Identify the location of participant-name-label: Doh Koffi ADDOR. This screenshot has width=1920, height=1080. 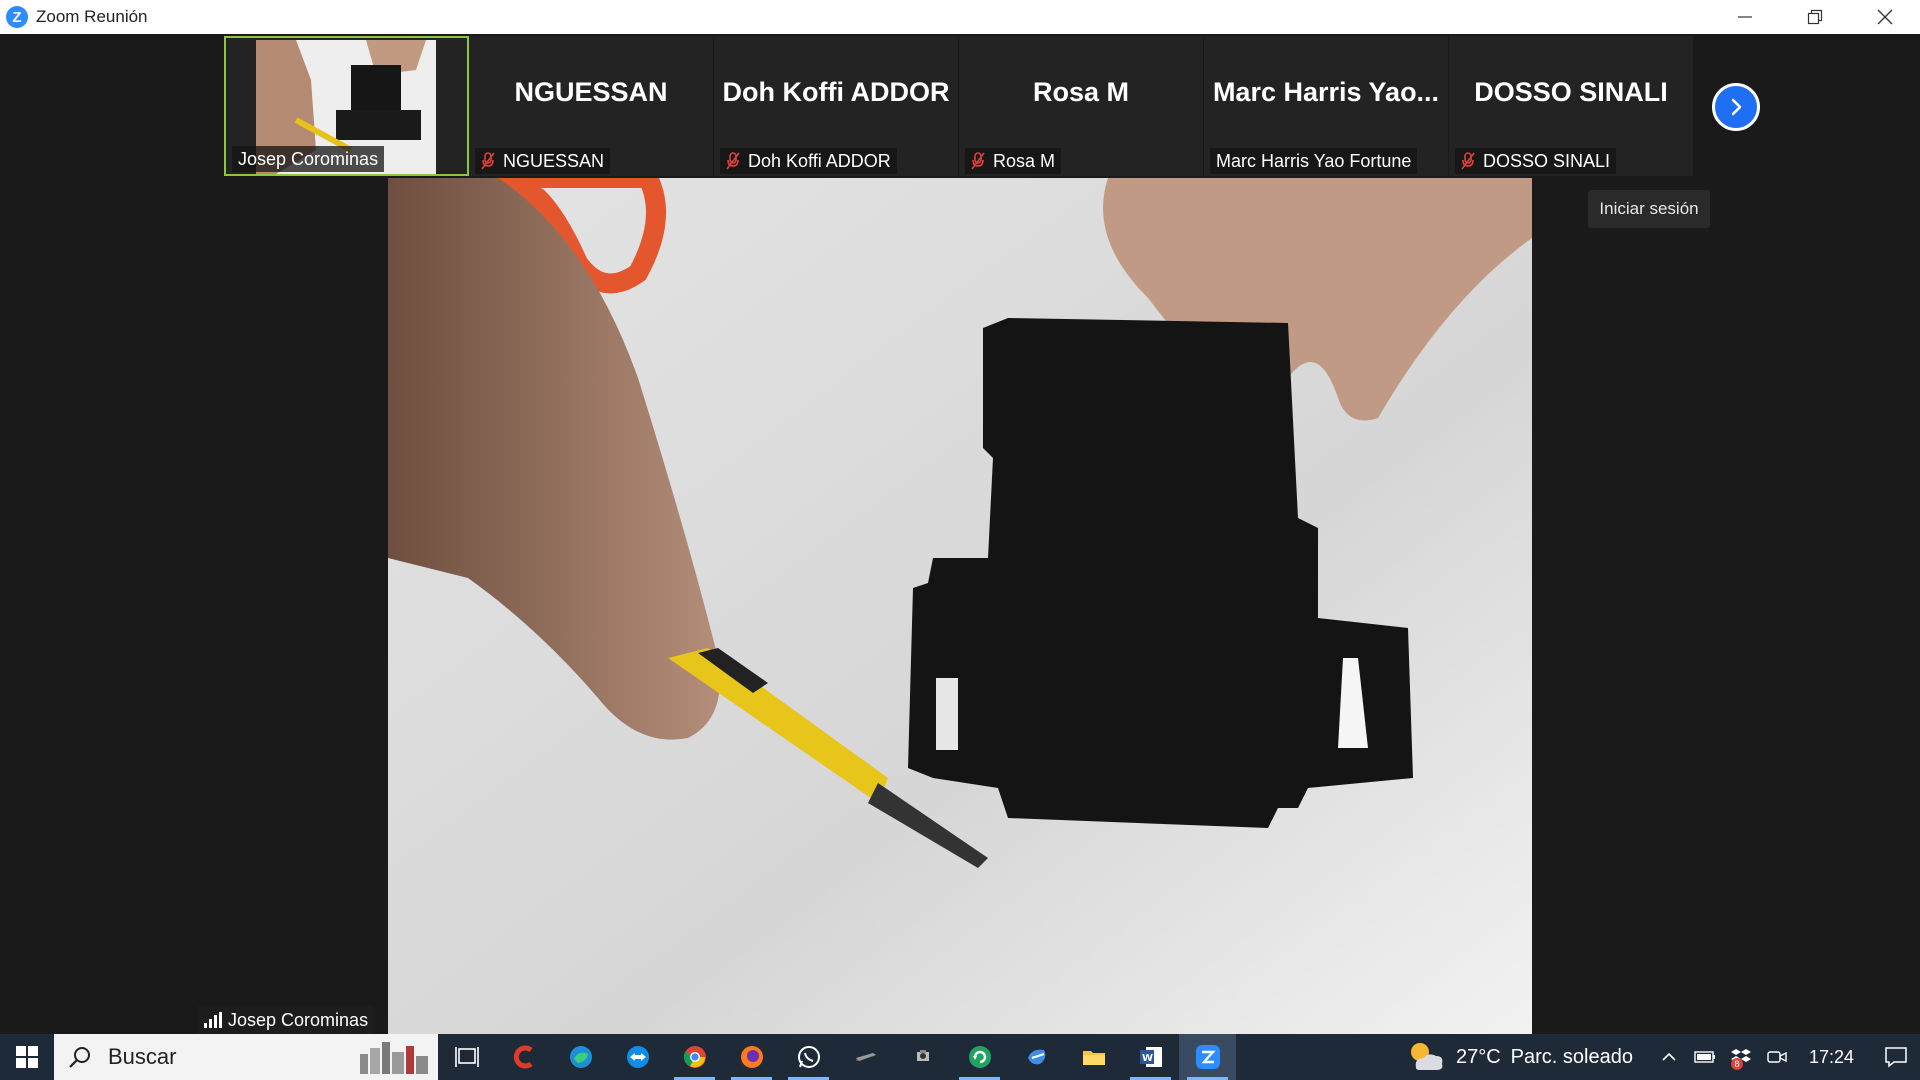
(808, 161).